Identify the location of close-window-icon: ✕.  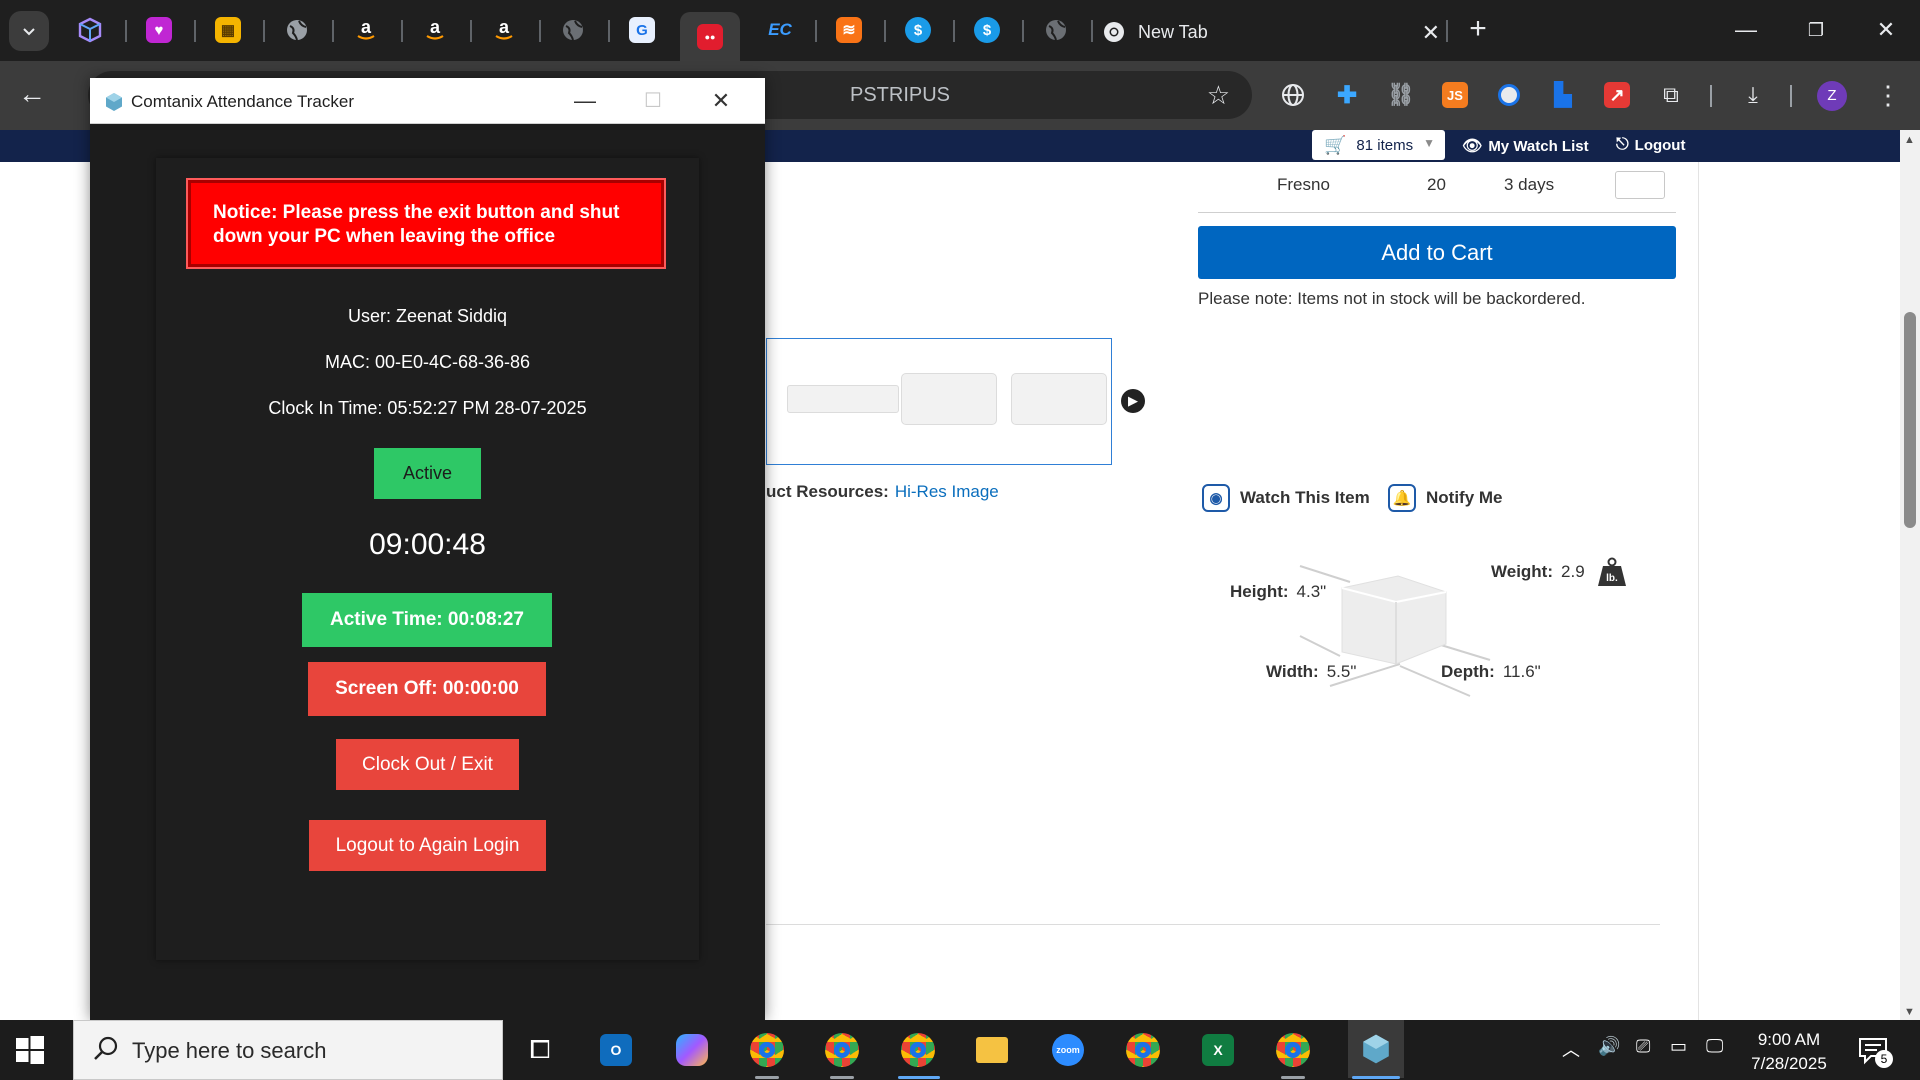
(1886, 30).